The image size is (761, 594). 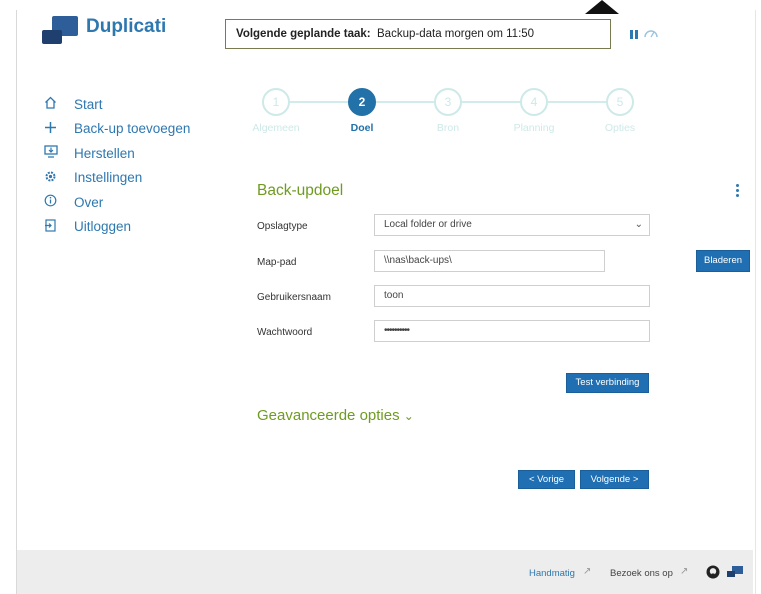 I want to click on step-label: Algemeen, so click(x=276, y=128).